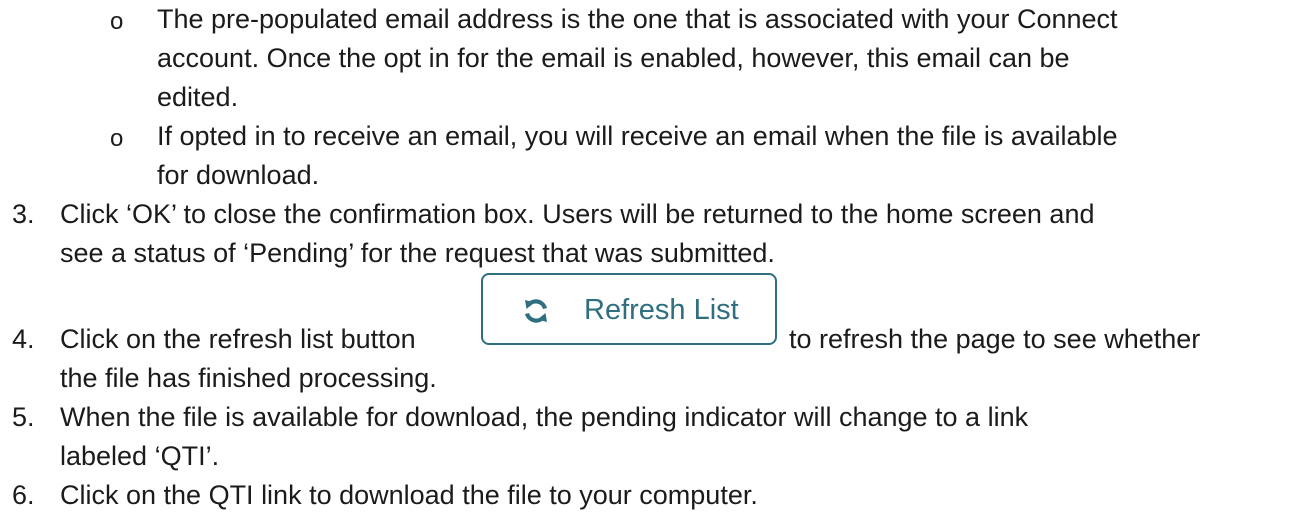 The image size is (1297, 515). What do you see at coordinates (140, 456) in the screenshot?
I see `step-text: labeled ‘QTI’.` at bounding box center [140, 456].